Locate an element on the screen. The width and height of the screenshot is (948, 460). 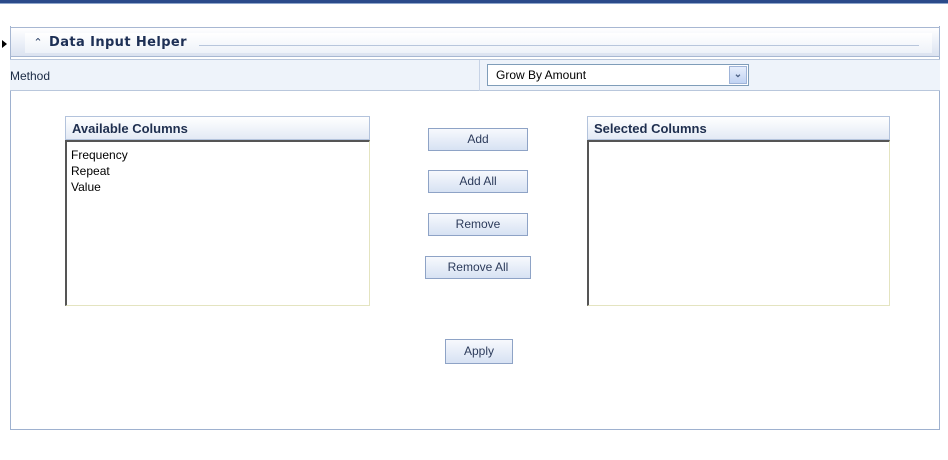
method-select-value: Grow By Amount is located at coordinates (541, 75).